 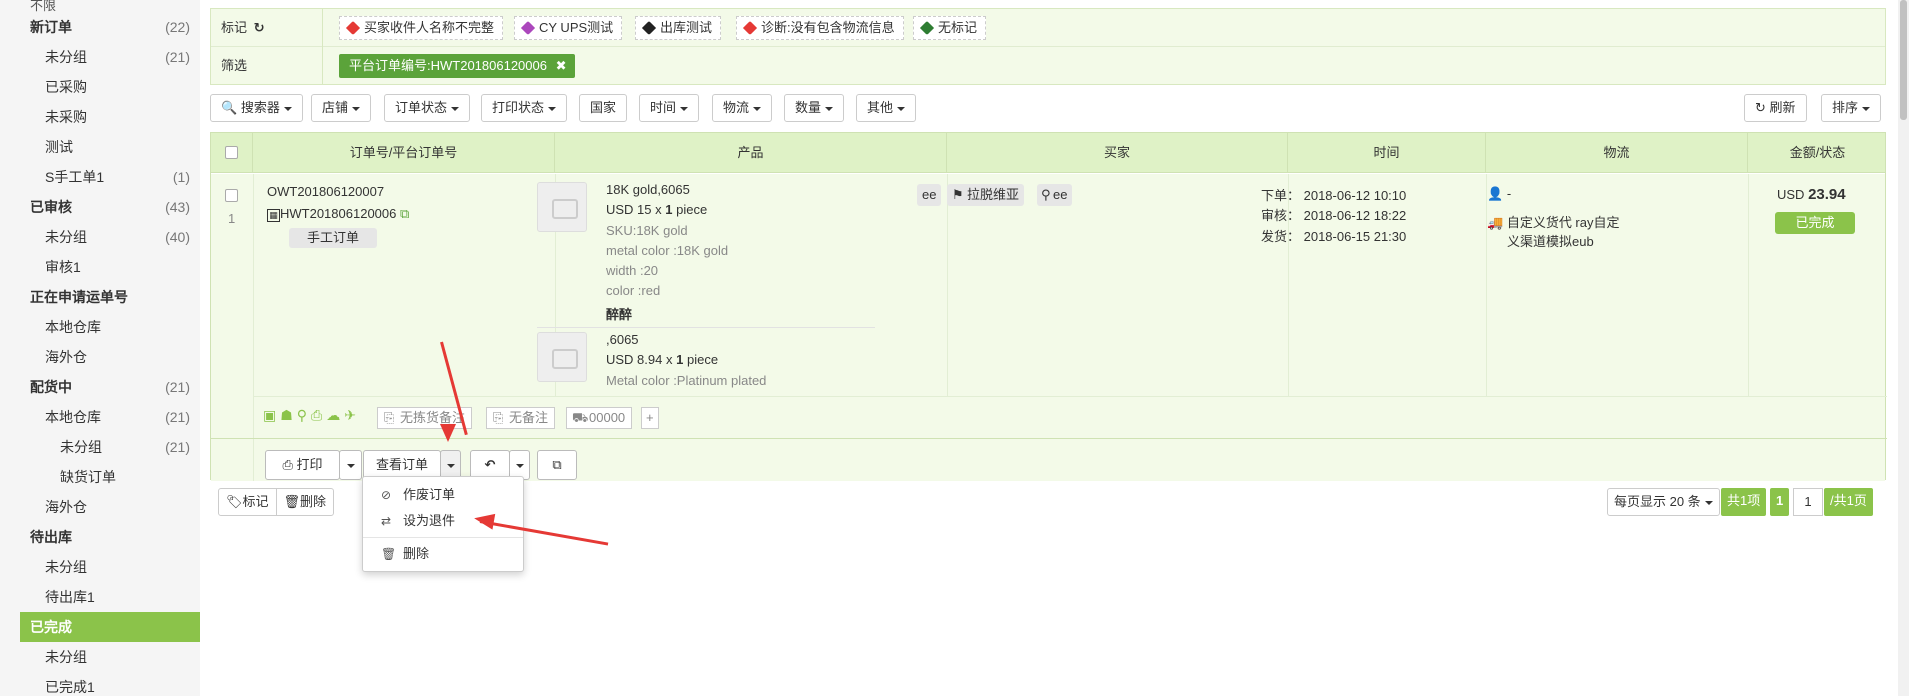 What do you see at coordinates (607, 417) in the screenshot?
I see `tracking-number: 00000` at bounding box center [607, 417].